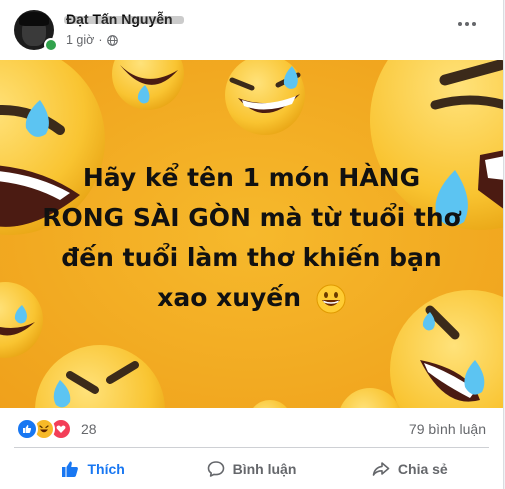 The height and width of the screenshot is (489, 505). I want to click on post-timestamp: 1 giờ, so click(80, 40).